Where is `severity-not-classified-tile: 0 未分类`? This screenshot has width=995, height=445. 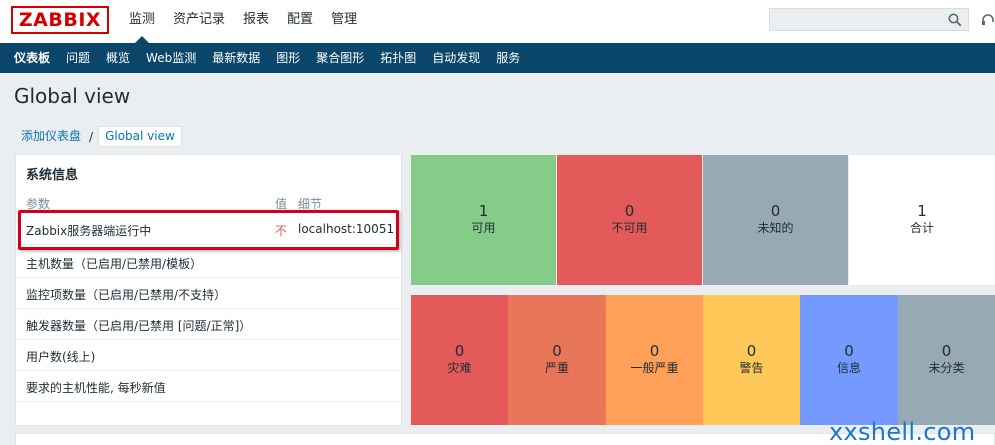
severity-not-classified-tile: 0 未分类 is located at coordinates (946, 360).